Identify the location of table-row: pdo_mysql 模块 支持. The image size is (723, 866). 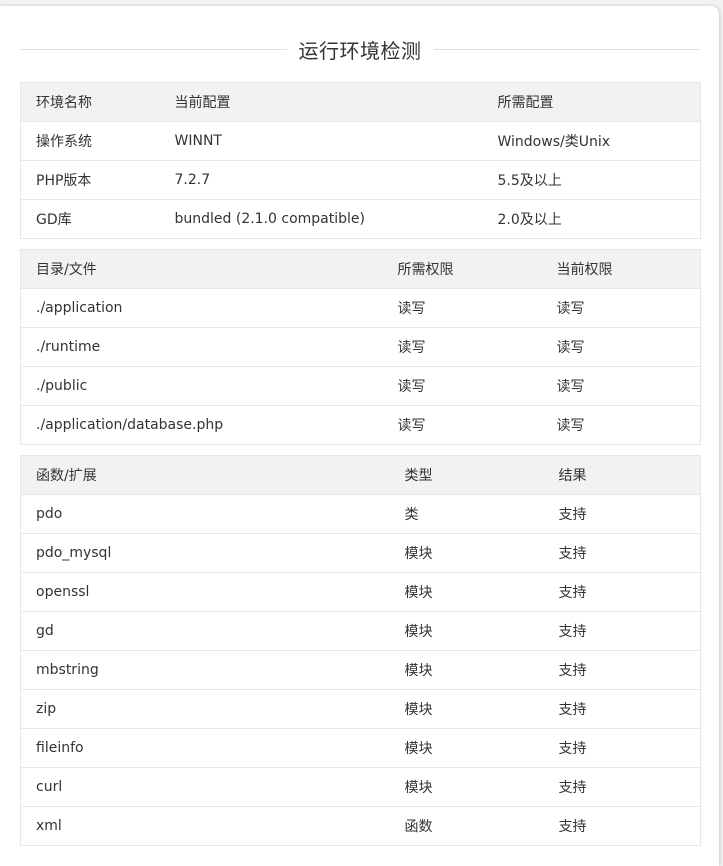
(360, 553).